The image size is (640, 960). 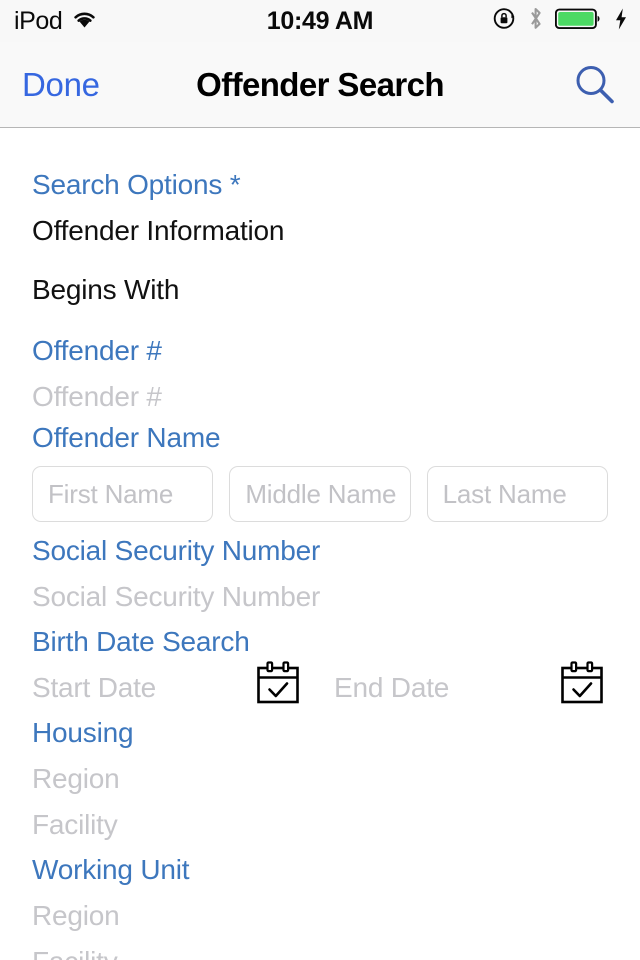 I want to click on working-unit-facility-select: Facility, so click(x=75, y=953).